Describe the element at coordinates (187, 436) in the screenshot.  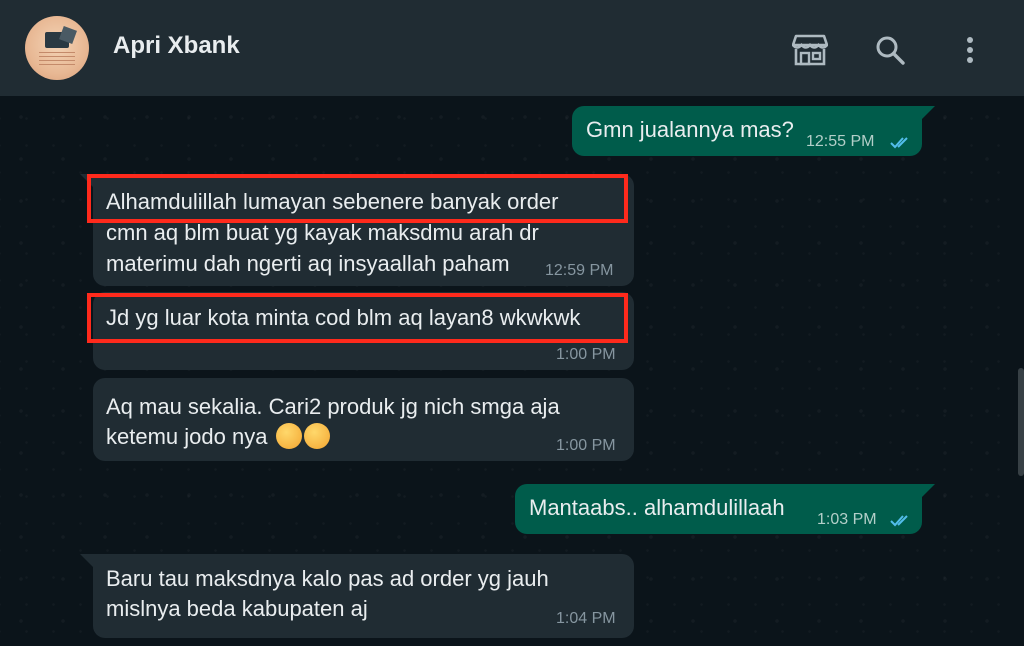
I see `message-line: ketemu jodo nya` at that location.